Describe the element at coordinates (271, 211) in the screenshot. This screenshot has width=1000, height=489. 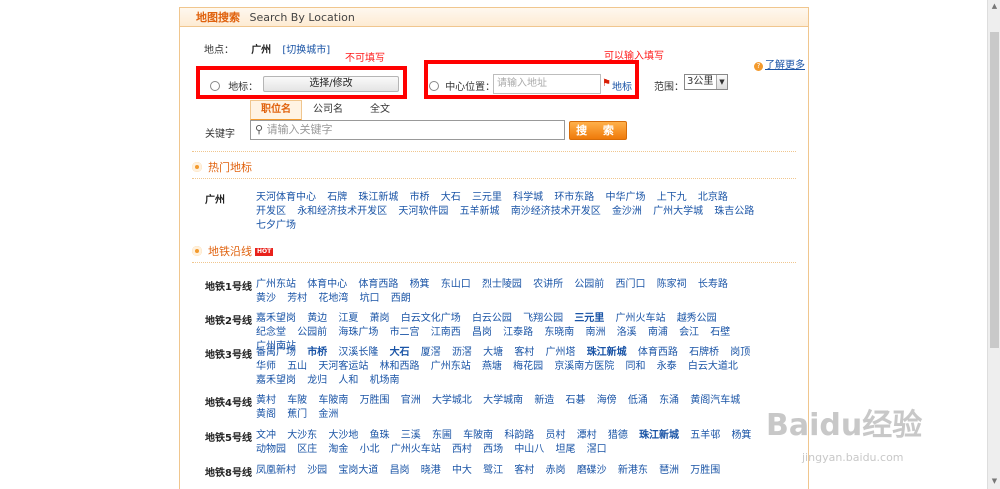
I see `landmark-link: 开发区` at that location.